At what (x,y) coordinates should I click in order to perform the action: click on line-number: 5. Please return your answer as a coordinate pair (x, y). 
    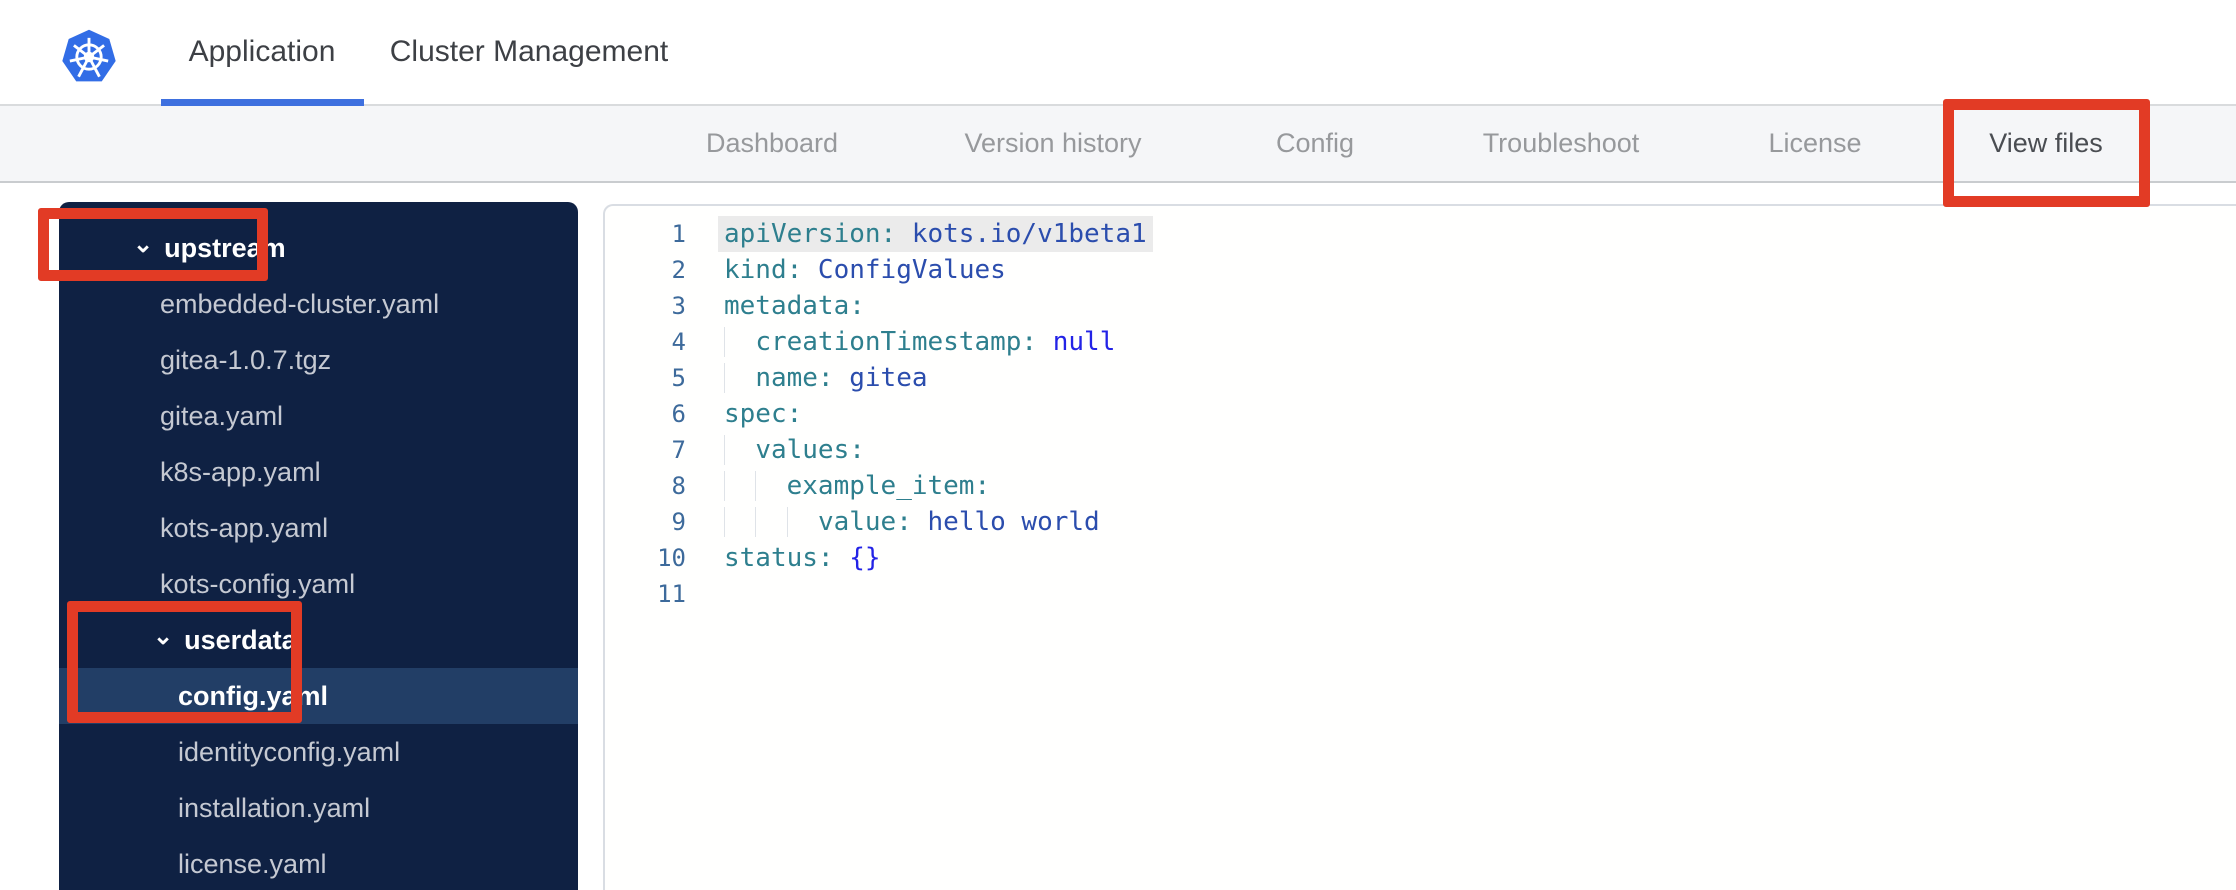
    Looking at the image, I should click on (678, 378).